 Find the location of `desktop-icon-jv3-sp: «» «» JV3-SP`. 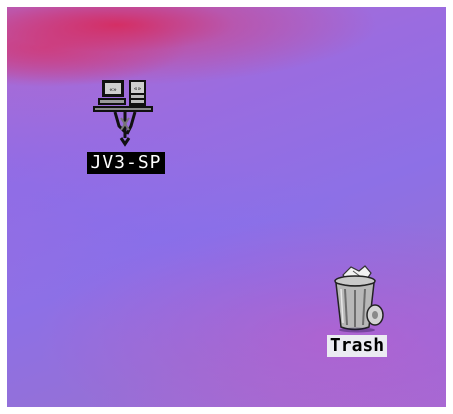

desktop-icon-jv3-sp: «» «» JV3-SP is located at coordinates (126, 126).